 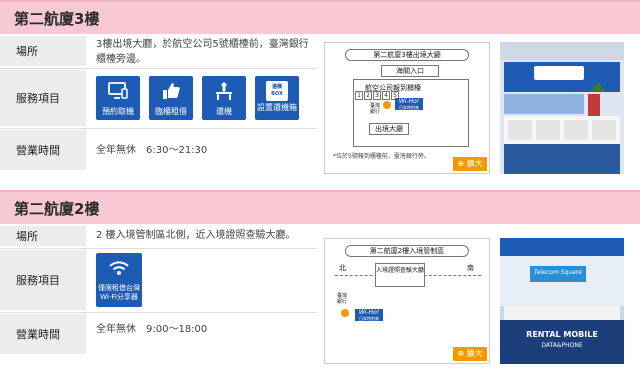 I want to click on service-counter-rental: 臨櫃租借, so click(x=171, y=98).